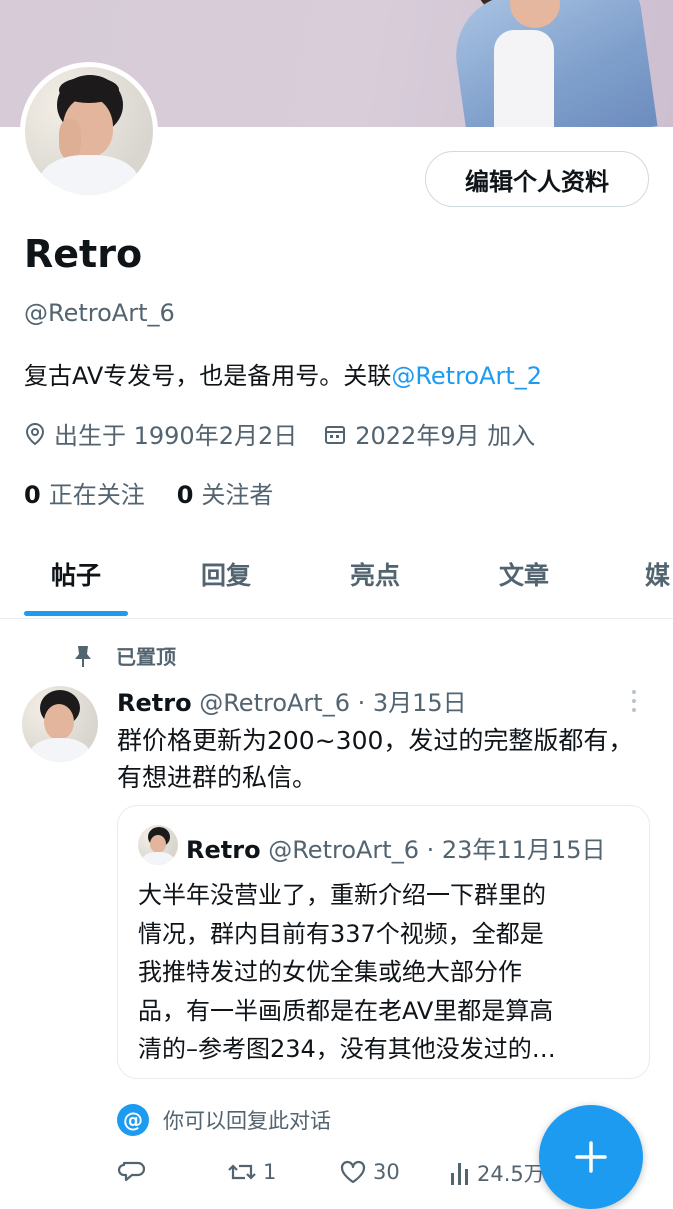 The image size is (673, 1209). I want to click on tab-replies: 回复, so click(226, 579).